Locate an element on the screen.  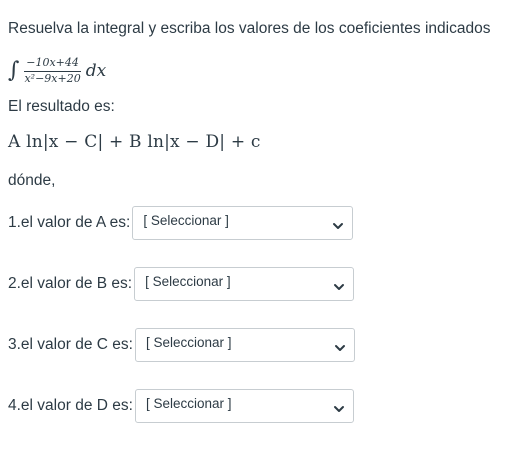
question-label-c: 3.el valor de C es: is located at coordinates (70, 344).